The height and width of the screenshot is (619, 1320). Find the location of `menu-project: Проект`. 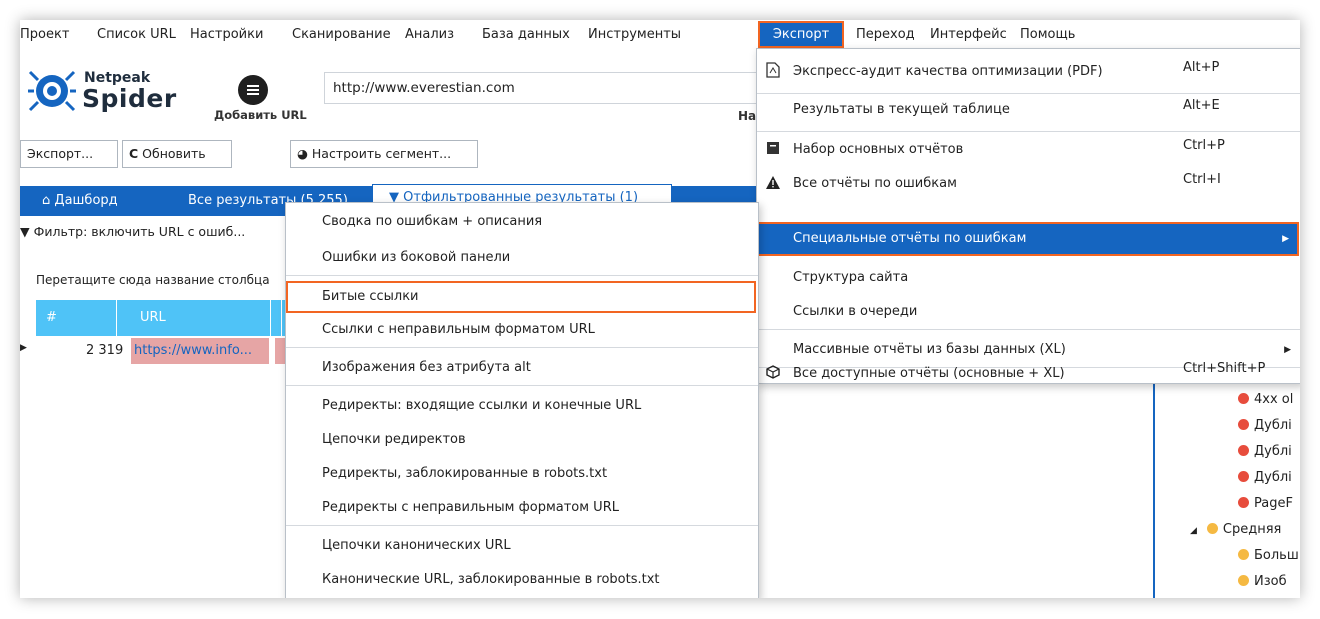

menu-project: Проект is located at coordinates (44, 35).